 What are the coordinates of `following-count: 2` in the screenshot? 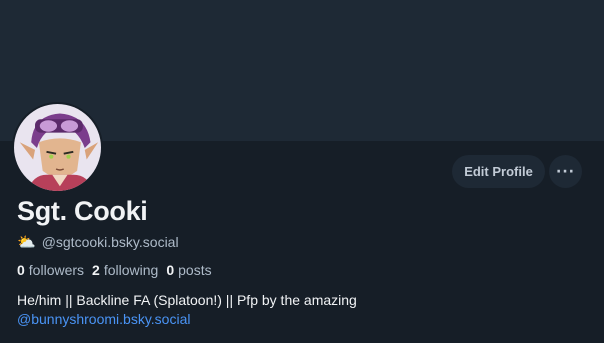 It's located at (96, 270).